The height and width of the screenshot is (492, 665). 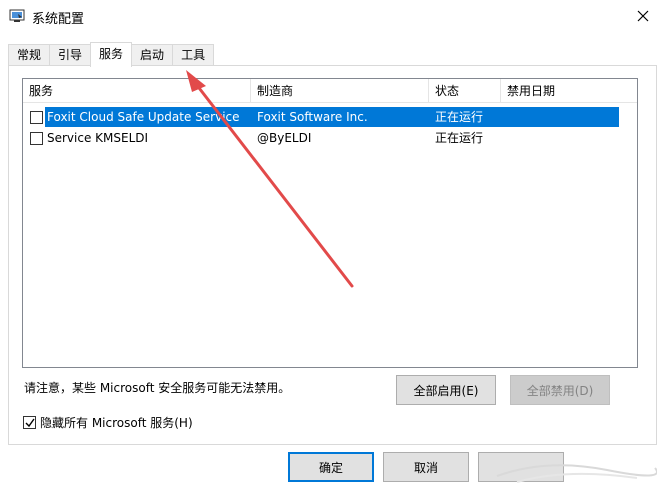 I want to click on disable-all-button: 全部禁用(D), so click(x=560, y=390).